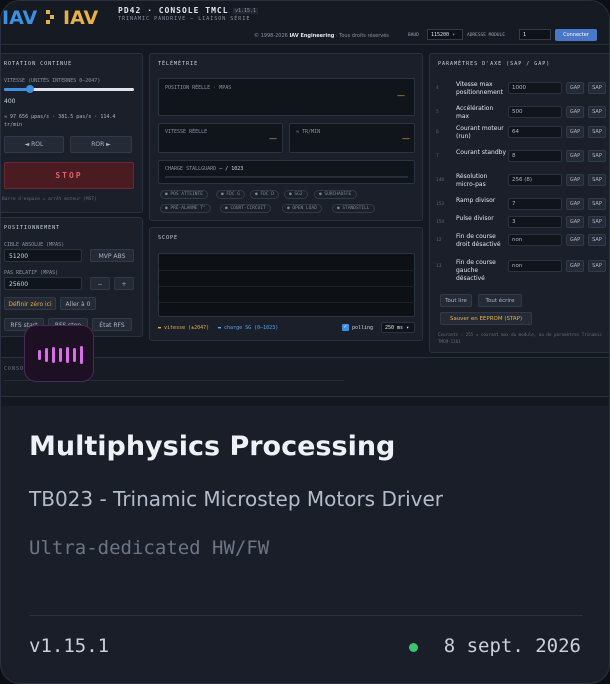  What do you see at coordinates (345, 327) in the screenshot?
I see `polling-checkbox: ✓` at bounding box center [345, 327].